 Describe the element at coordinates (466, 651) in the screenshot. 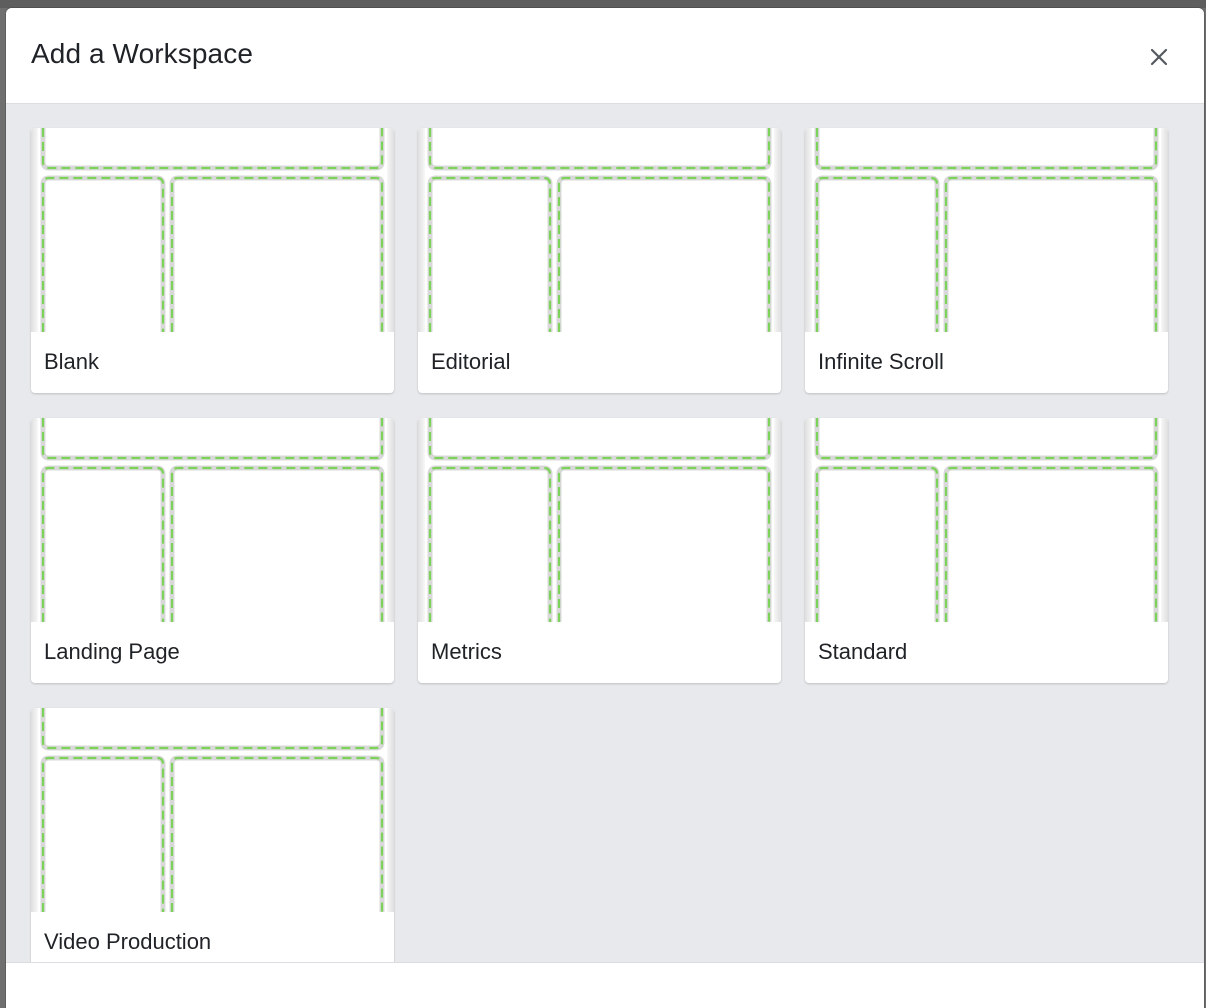

I see `template-label: Metrics` at that location.